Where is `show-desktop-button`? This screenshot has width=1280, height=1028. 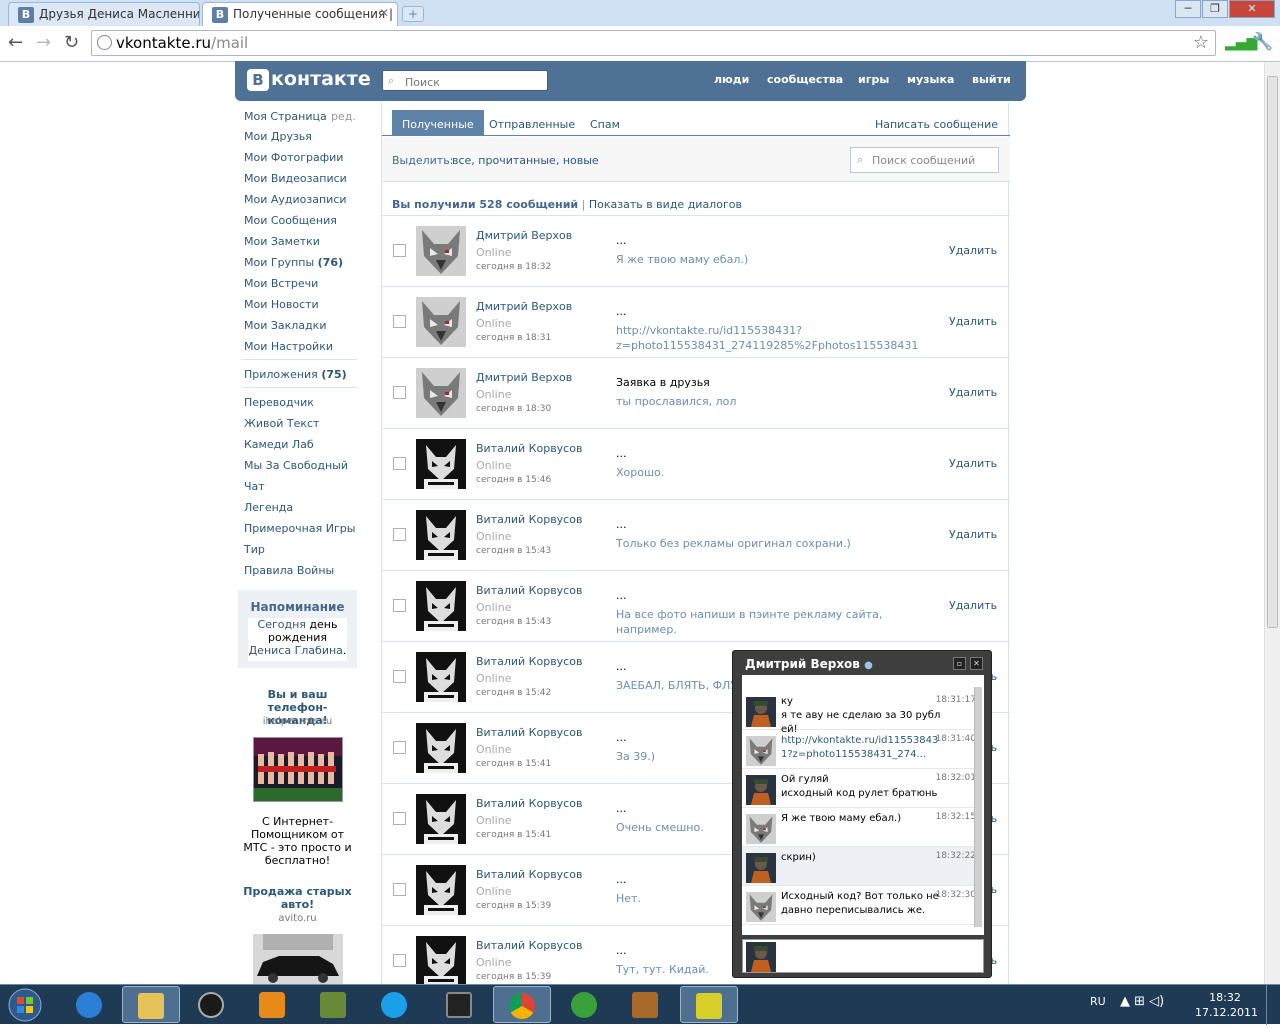
show-desktop-button is located at coordinates (1273, 1005).